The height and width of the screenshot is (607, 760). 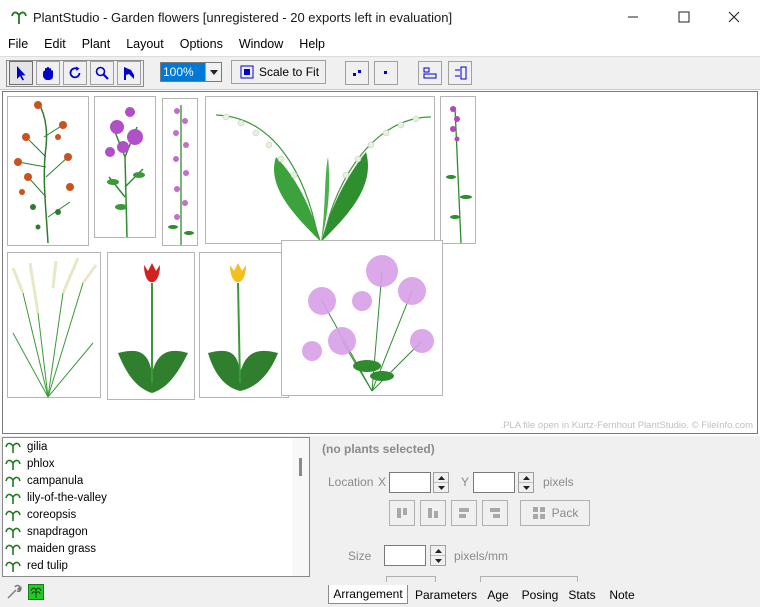 I want to click on magnifier-icon, so click(x=102, y=73).